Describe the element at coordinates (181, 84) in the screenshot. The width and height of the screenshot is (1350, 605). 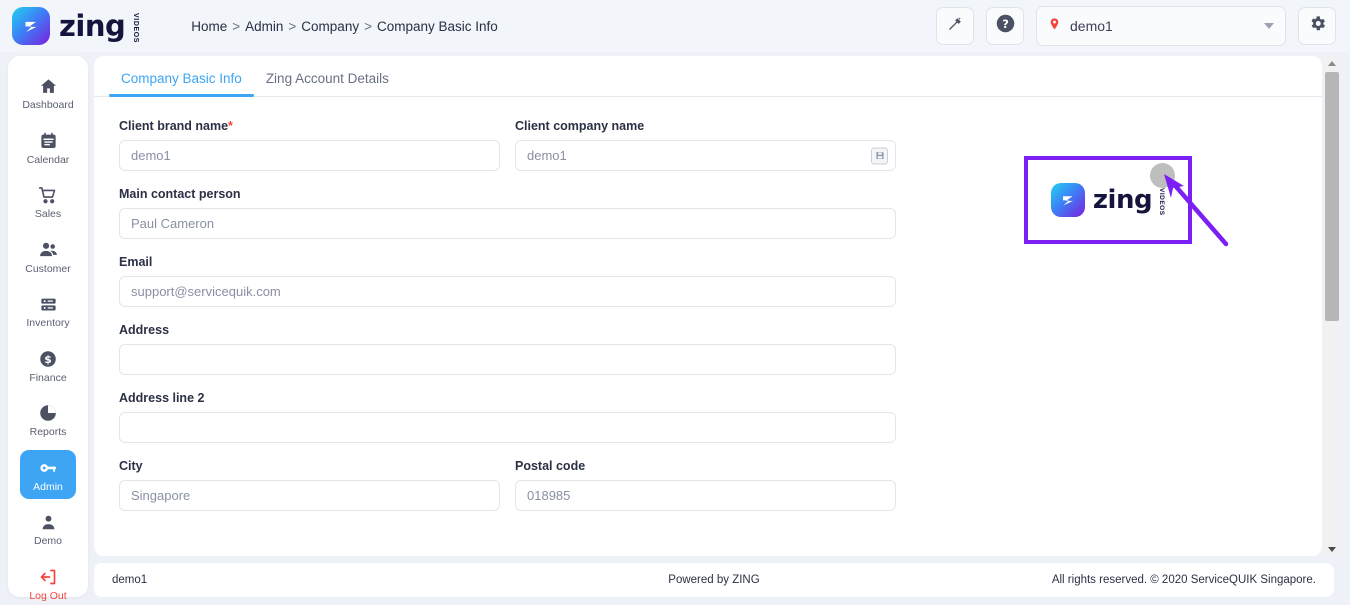
I see `tab-company-basic-info: Company Basic Info` at that location.